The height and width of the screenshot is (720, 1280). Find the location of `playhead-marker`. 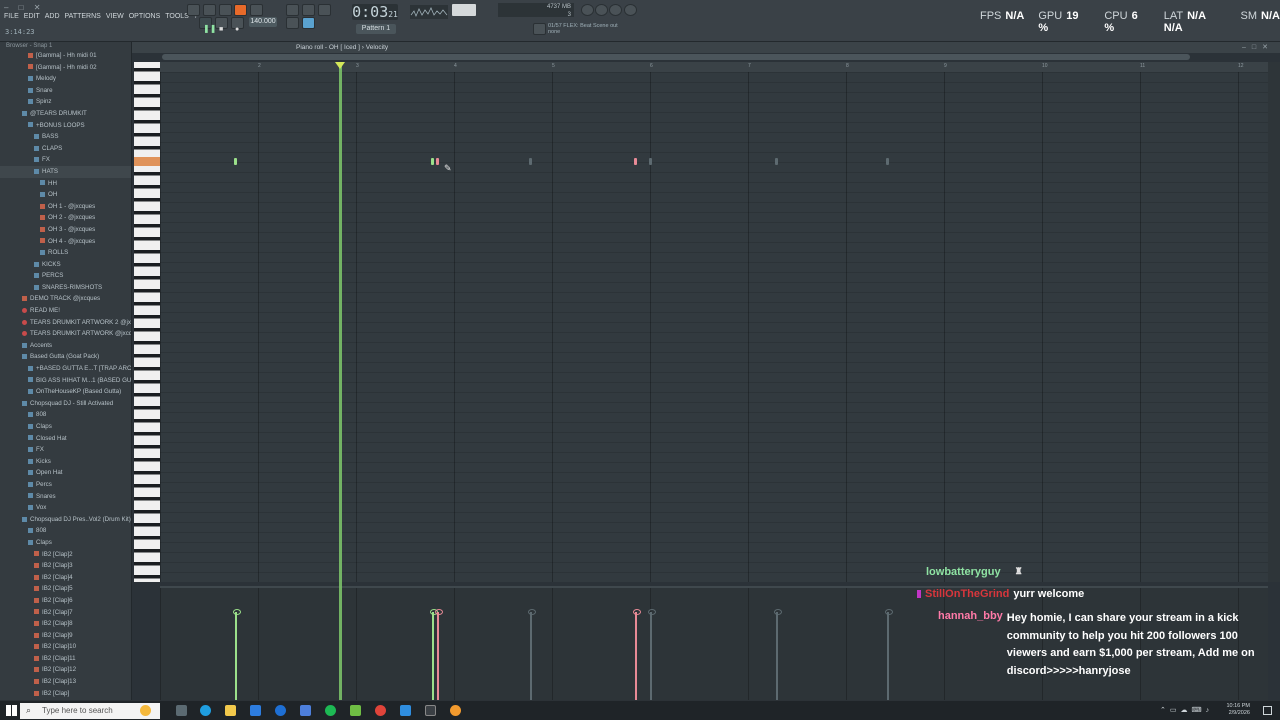

playhead-marker is located at coordinates (340, 65).